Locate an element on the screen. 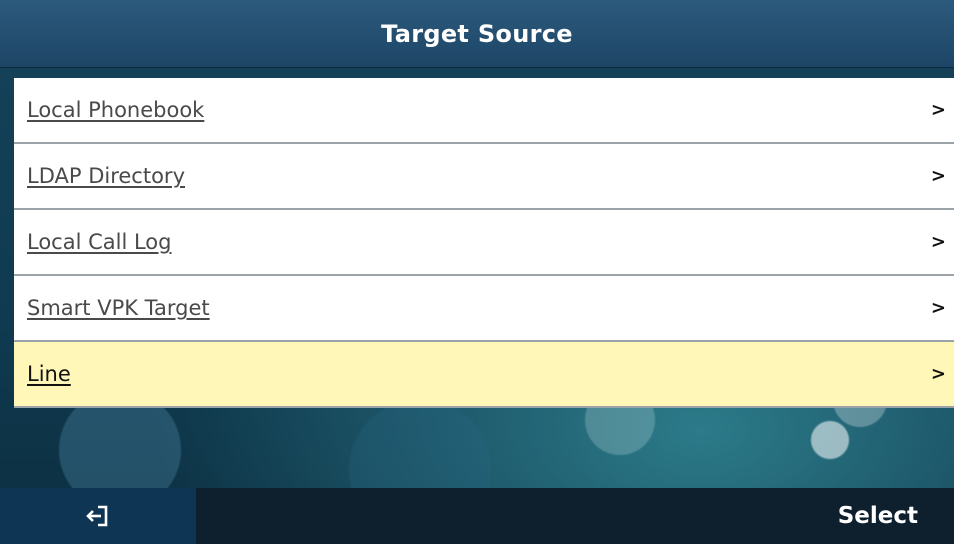 This screenshot has width=954, height=544. back-exit-icon is located at coordinates (97, 516).